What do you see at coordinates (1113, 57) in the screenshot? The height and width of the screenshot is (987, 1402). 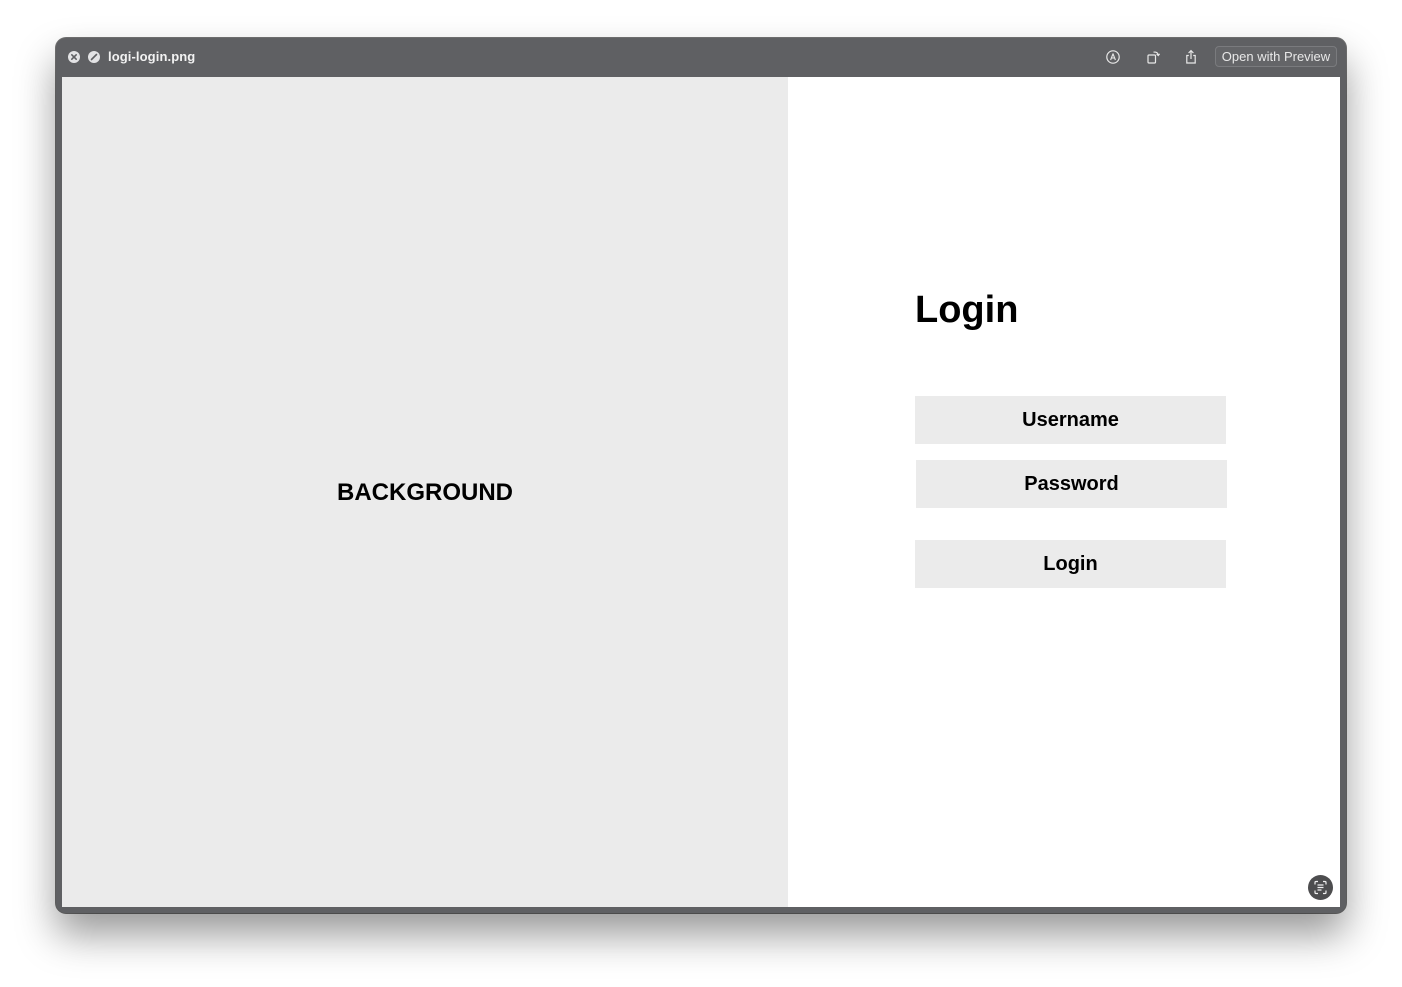 I see `markup-icon` at bounding box center [1113, 57].